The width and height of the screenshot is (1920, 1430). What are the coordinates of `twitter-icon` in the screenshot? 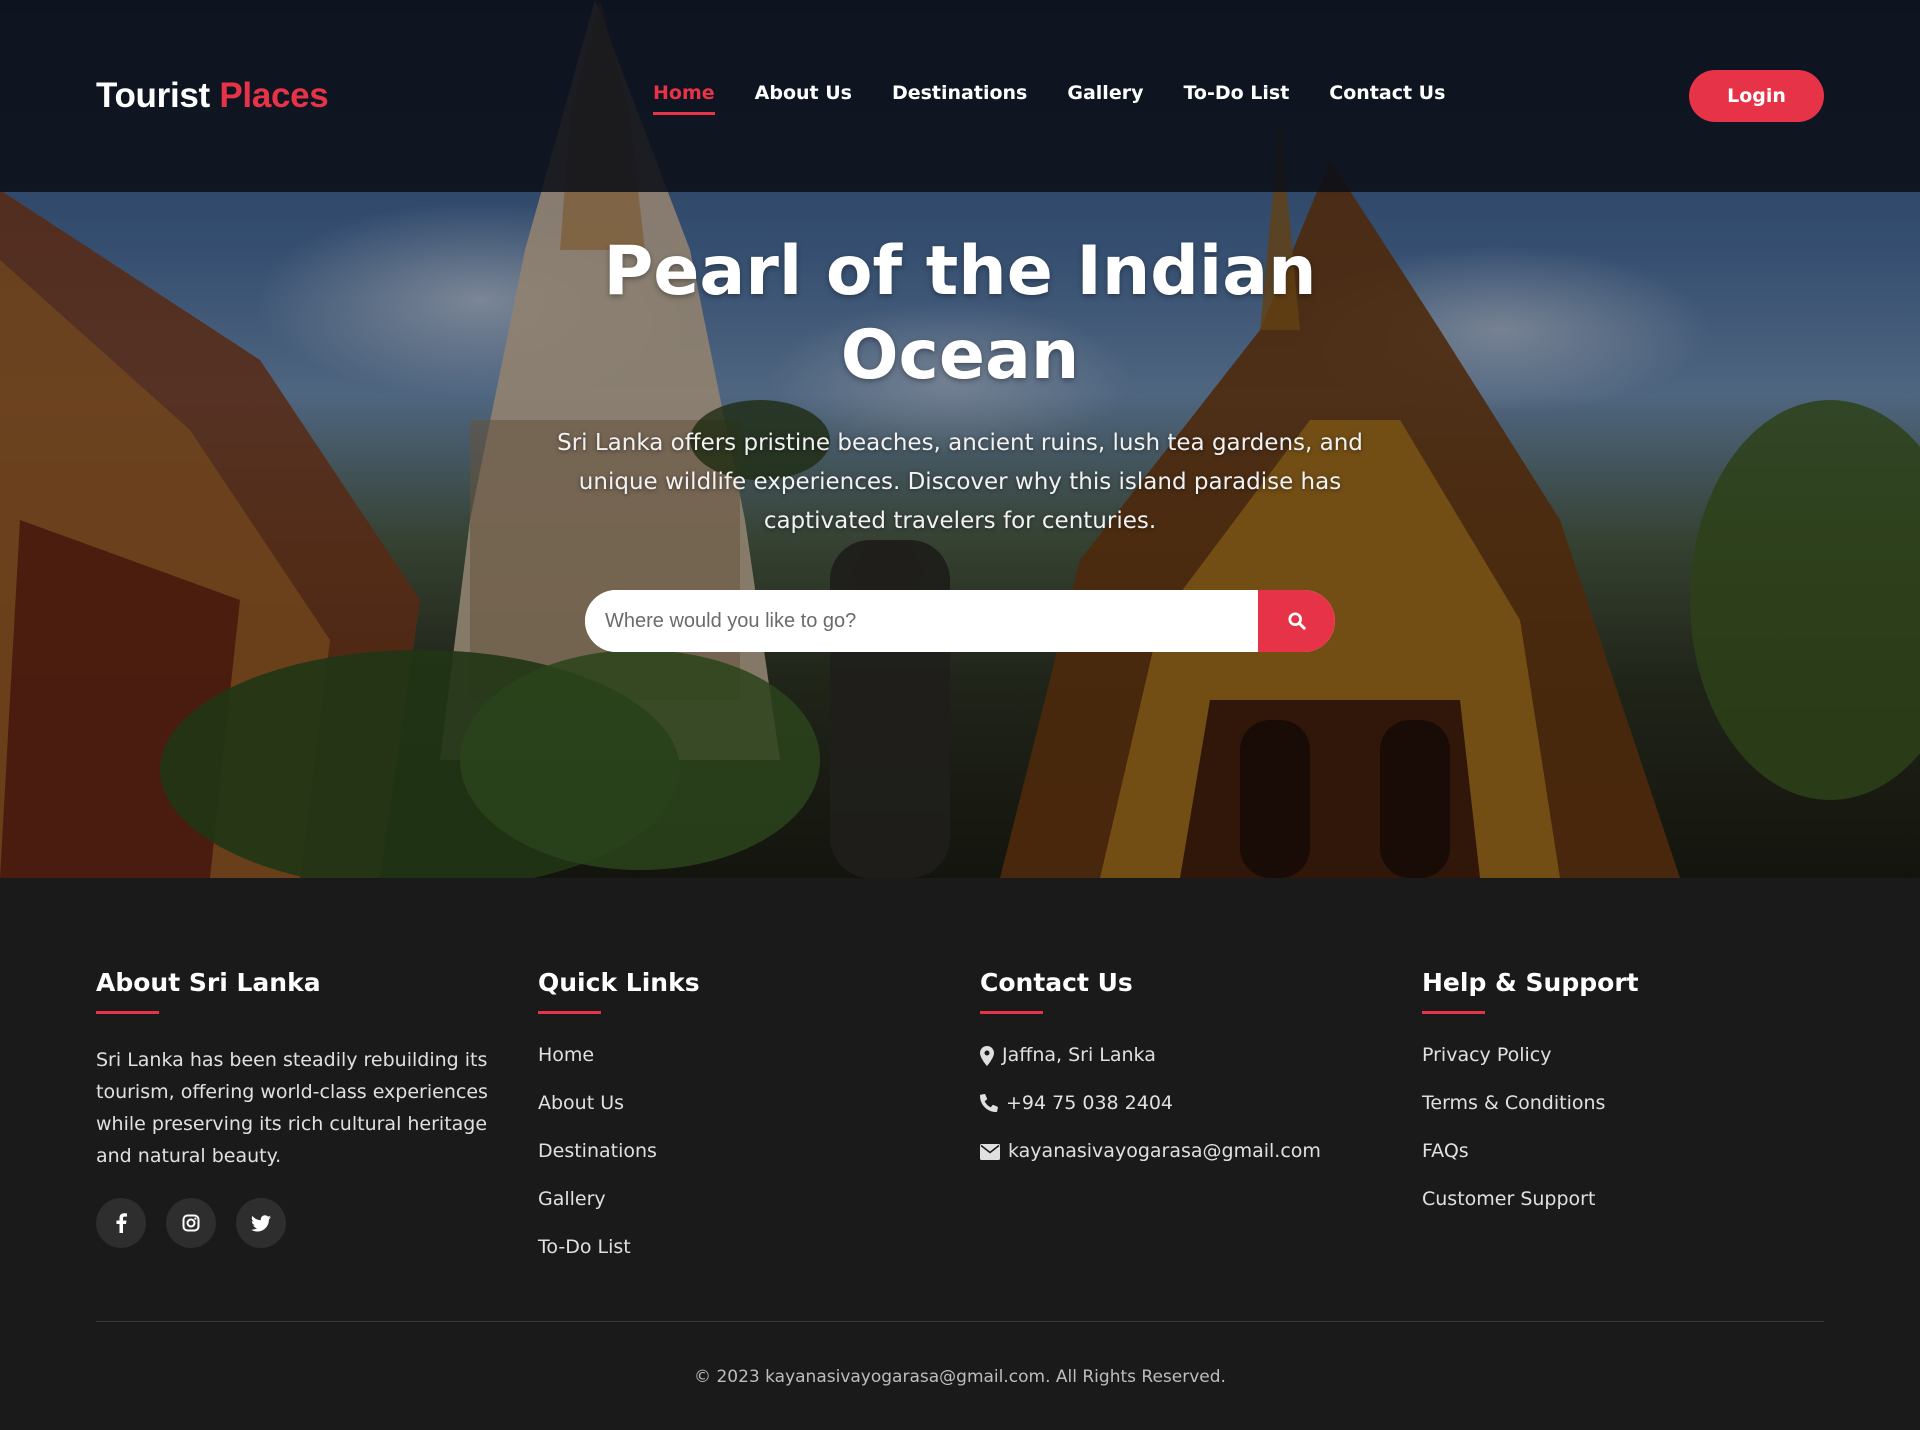 It's located at (261, 1222).